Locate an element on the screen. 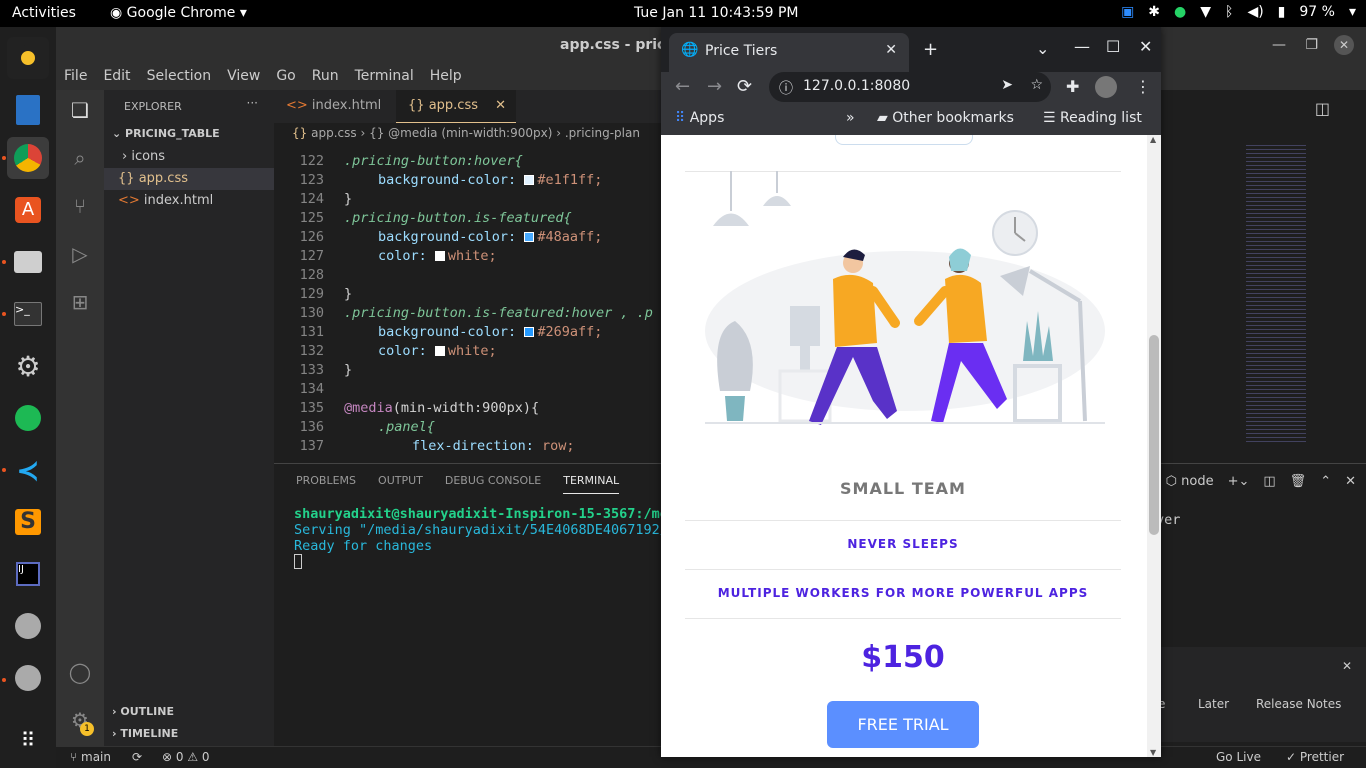 The width and height of the screenshot is (1366, 768). slack-icon: ✱ is located at coordinates (1154, 12).